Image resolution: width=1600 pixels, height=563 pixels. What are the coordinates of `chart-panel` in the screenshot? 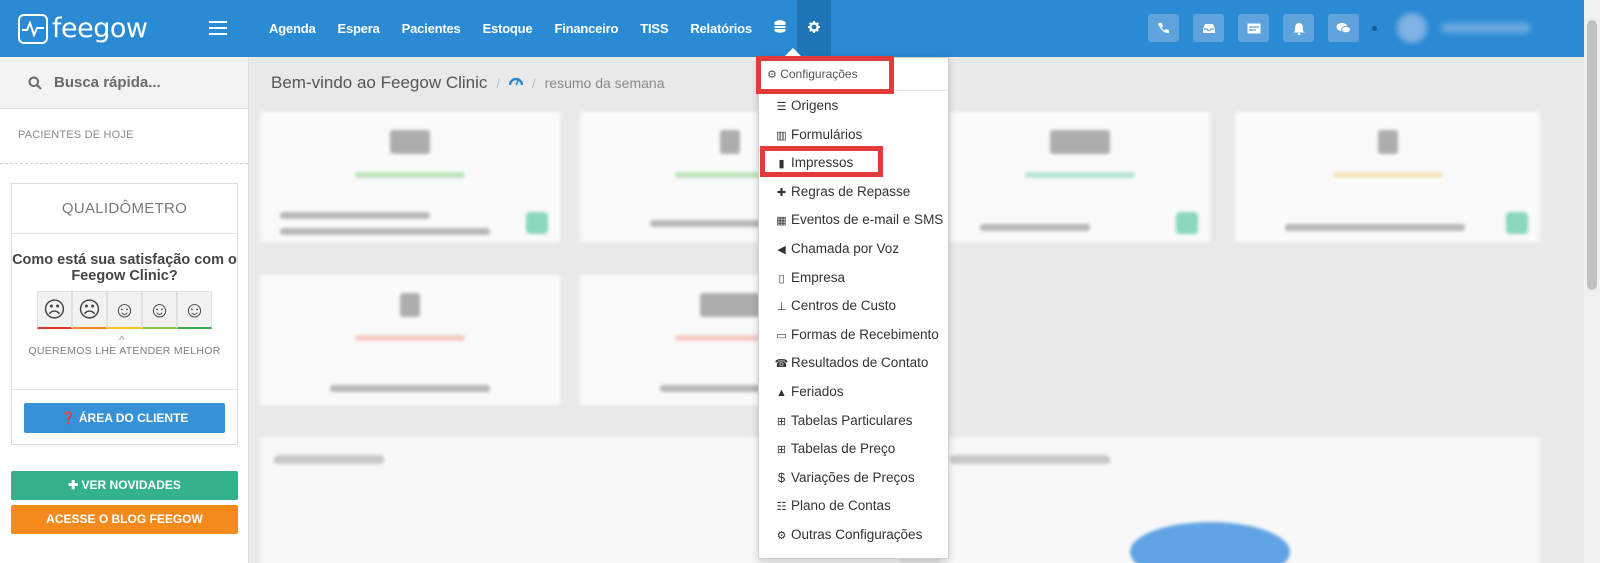 It's located at (1240, 500).